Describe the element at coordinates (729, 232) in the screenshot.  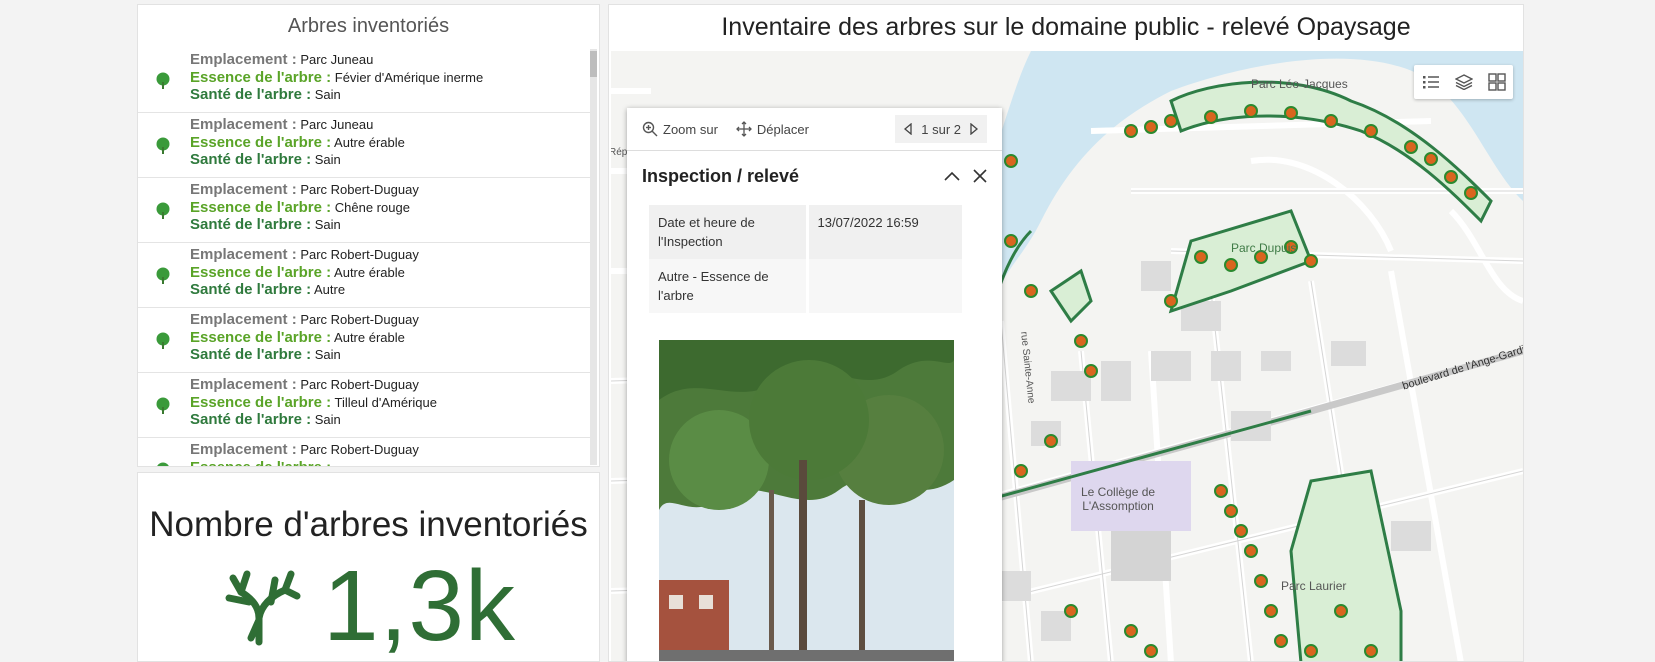
I see `attribute-key: Date et heure de l'Inspection` at that location.